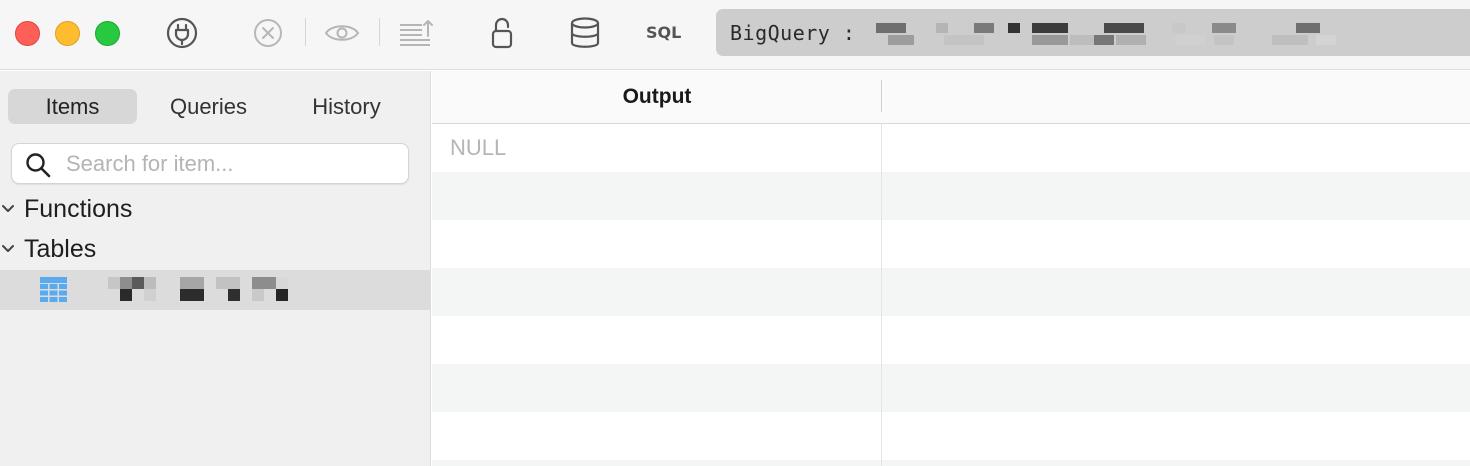  I want to click on connection-prefix: BigQuery :, so click(793, 33).